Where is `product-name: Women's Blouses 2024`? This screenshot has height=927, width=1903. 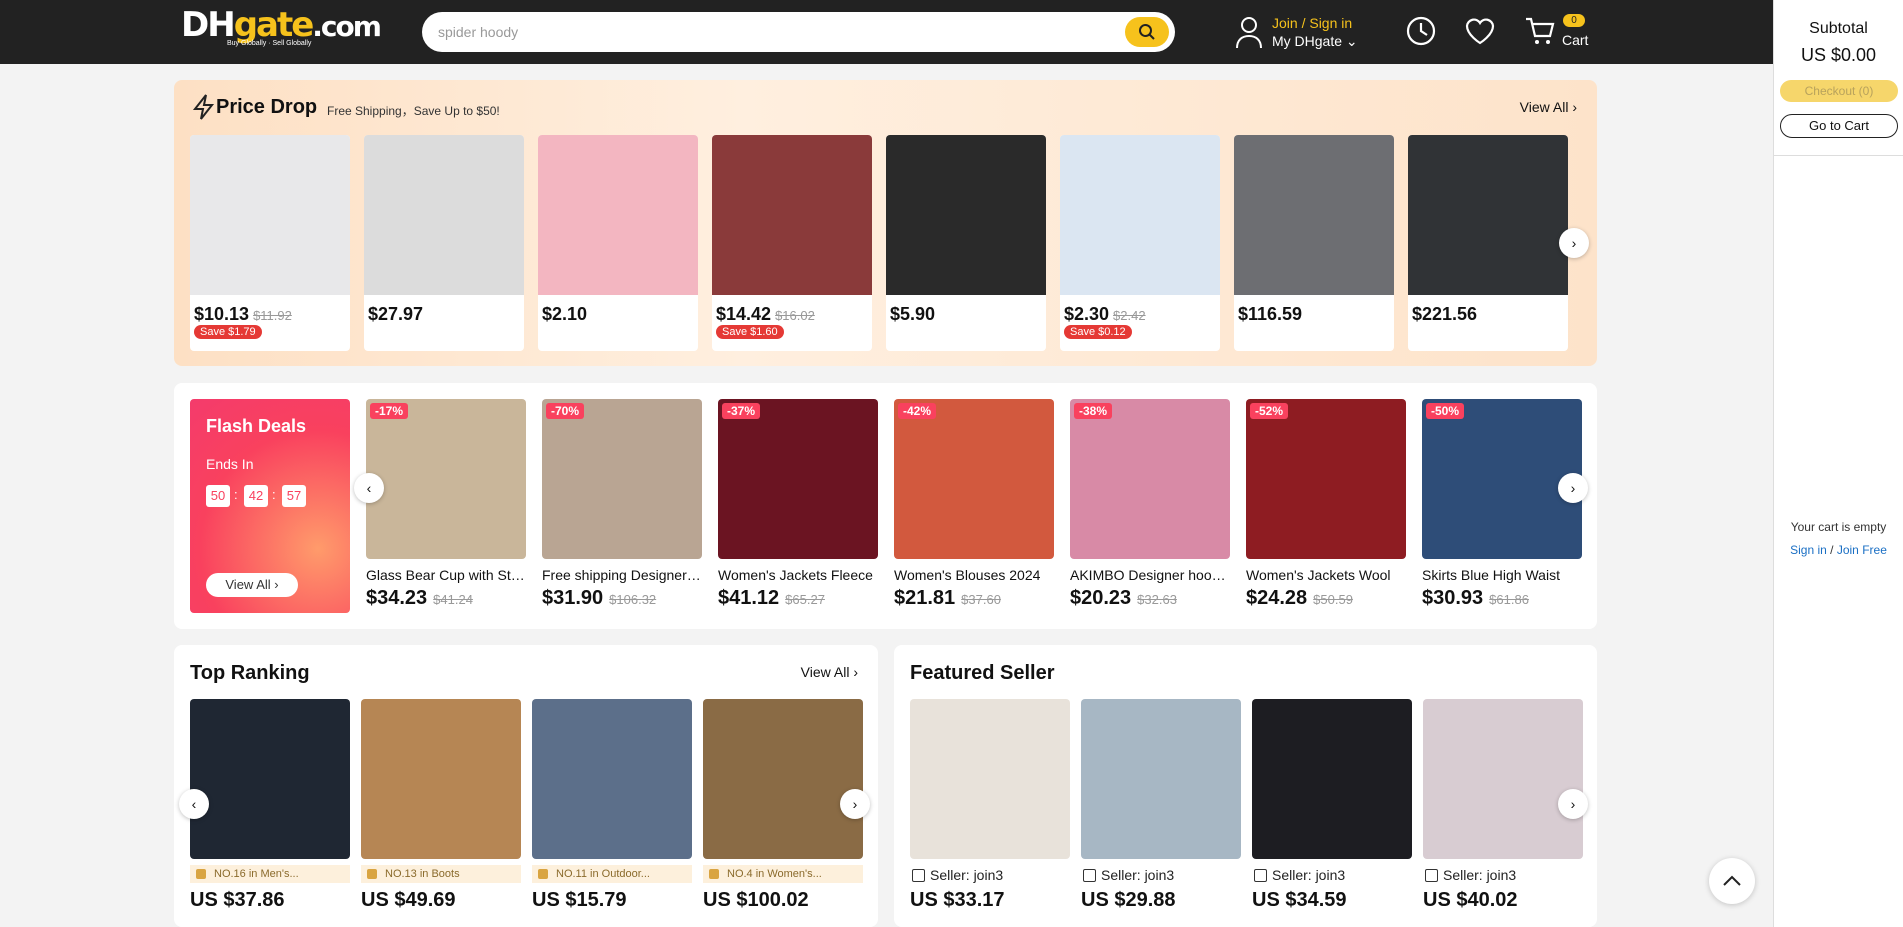
product-name: Women's Blouses 2024 is located at coordinates (974, 575).